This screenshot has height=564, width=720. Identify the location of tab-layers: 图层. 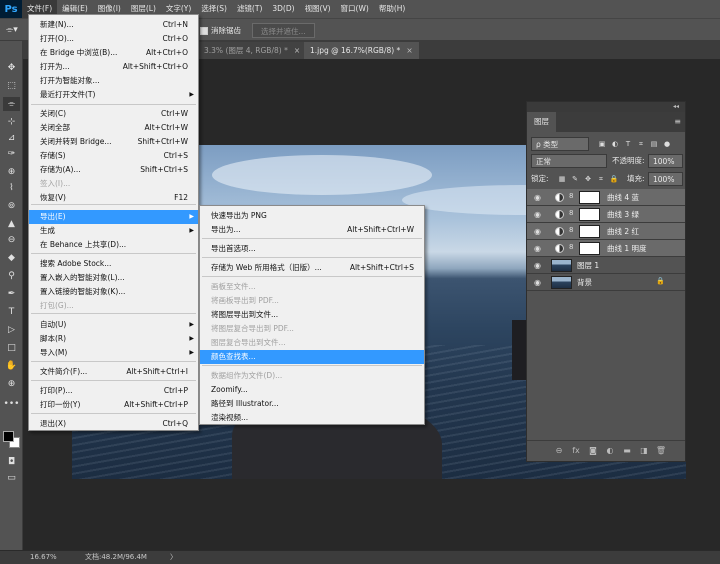
(541, 122).